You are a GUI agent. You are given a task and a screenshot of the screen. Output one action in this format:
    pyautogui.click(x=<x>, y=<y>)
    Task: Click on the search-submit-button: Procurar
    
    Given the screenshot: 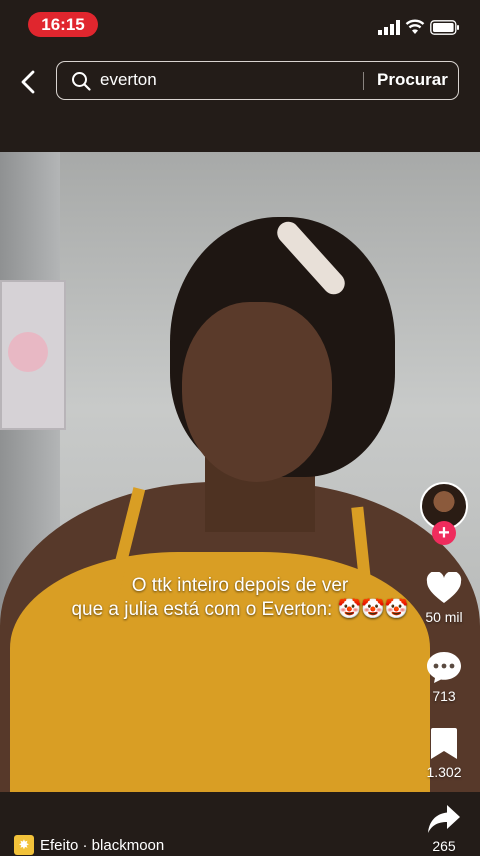 What is the action you would take?
    pyautogui.click(x=412, y=80)
    